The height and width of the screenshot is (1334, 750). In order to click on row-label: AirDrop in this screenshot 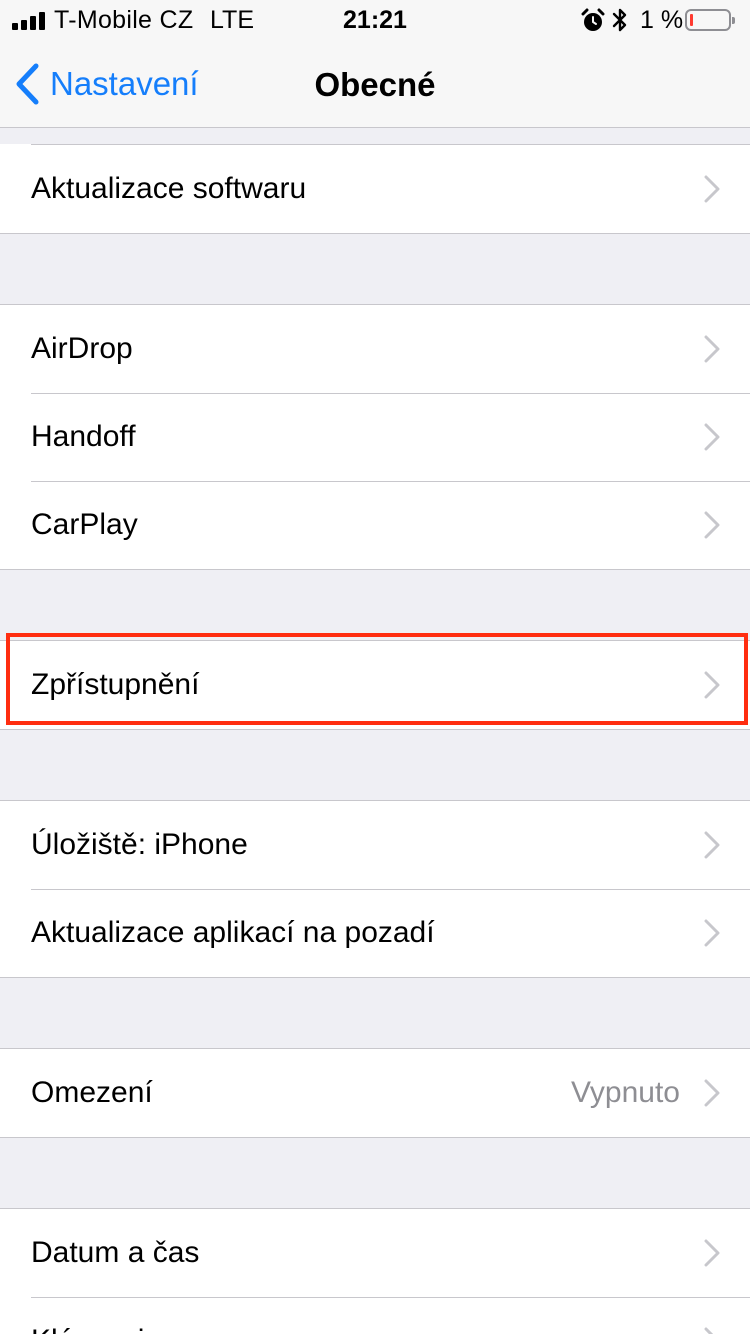, I will do `click(82, 348)`.